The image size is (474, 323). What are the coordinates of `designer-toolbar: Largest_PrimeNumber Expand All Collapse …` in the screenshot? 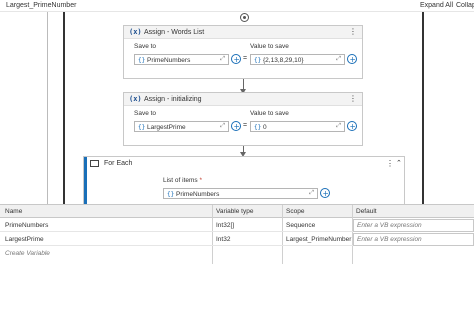 It's located at (237, 6).